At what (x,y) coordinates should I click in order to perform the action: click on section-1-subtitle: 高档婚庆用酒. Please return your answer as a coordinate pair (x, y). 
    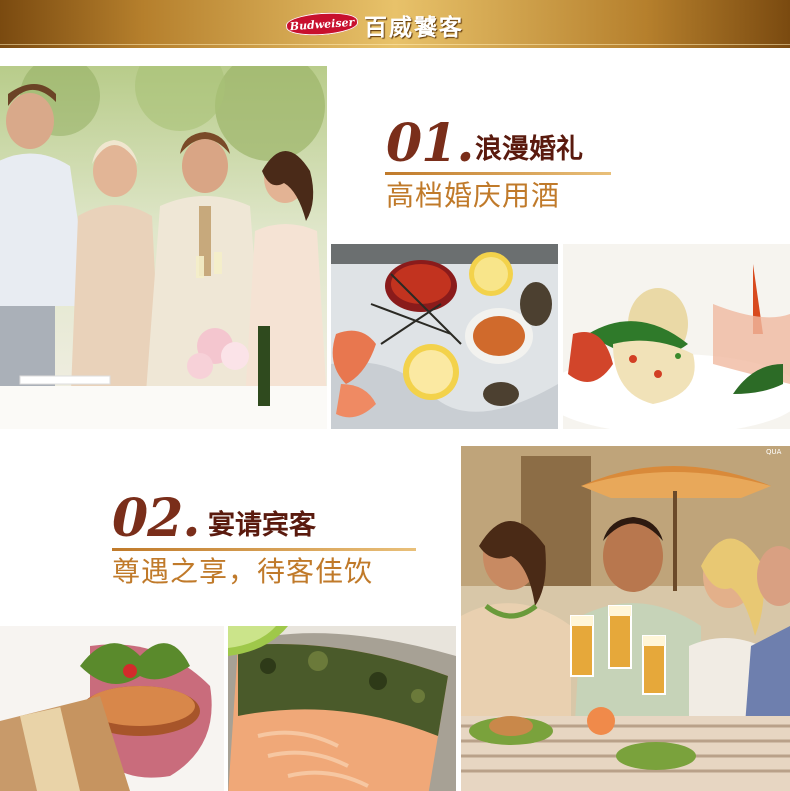
    Looking at the image, I should click on (473, 195).